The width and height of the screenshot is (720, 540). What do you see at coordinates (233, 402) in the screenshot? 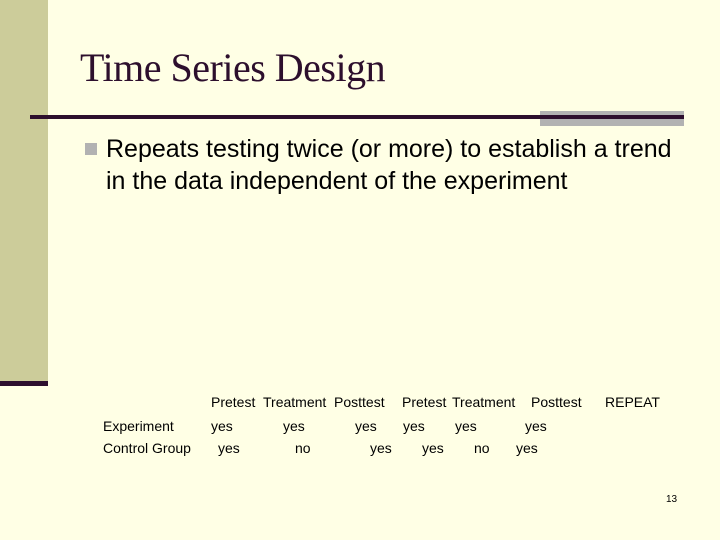
I see `header-pretest-1: Pretest` at bounding box center [233, 402].